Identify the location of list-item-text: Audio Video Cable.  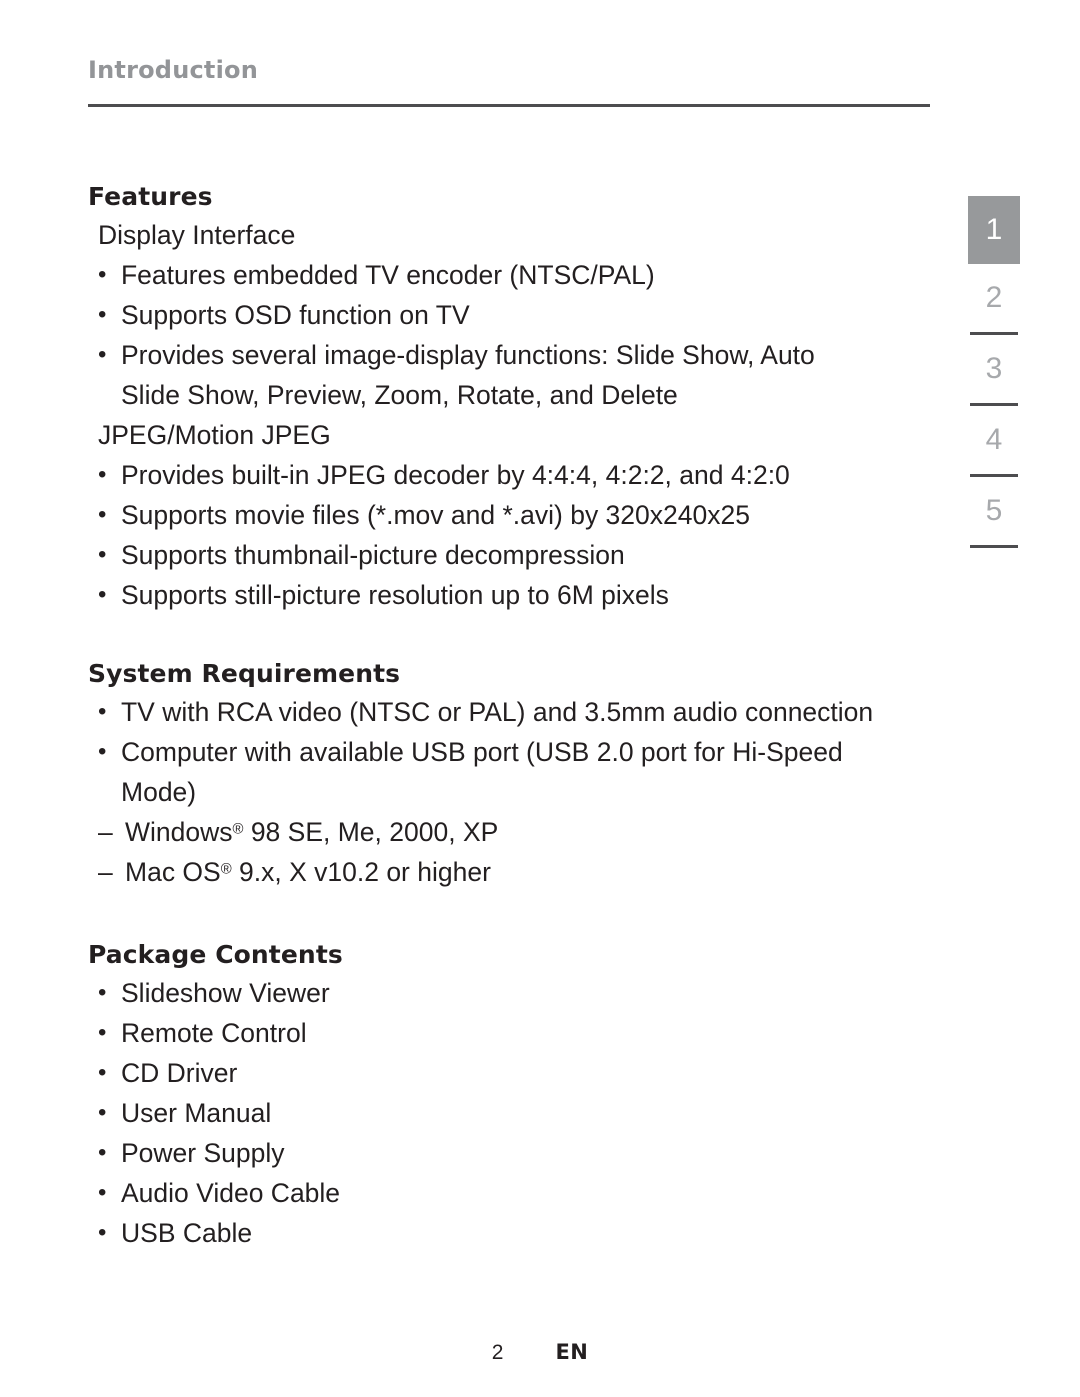
(231, 1193).